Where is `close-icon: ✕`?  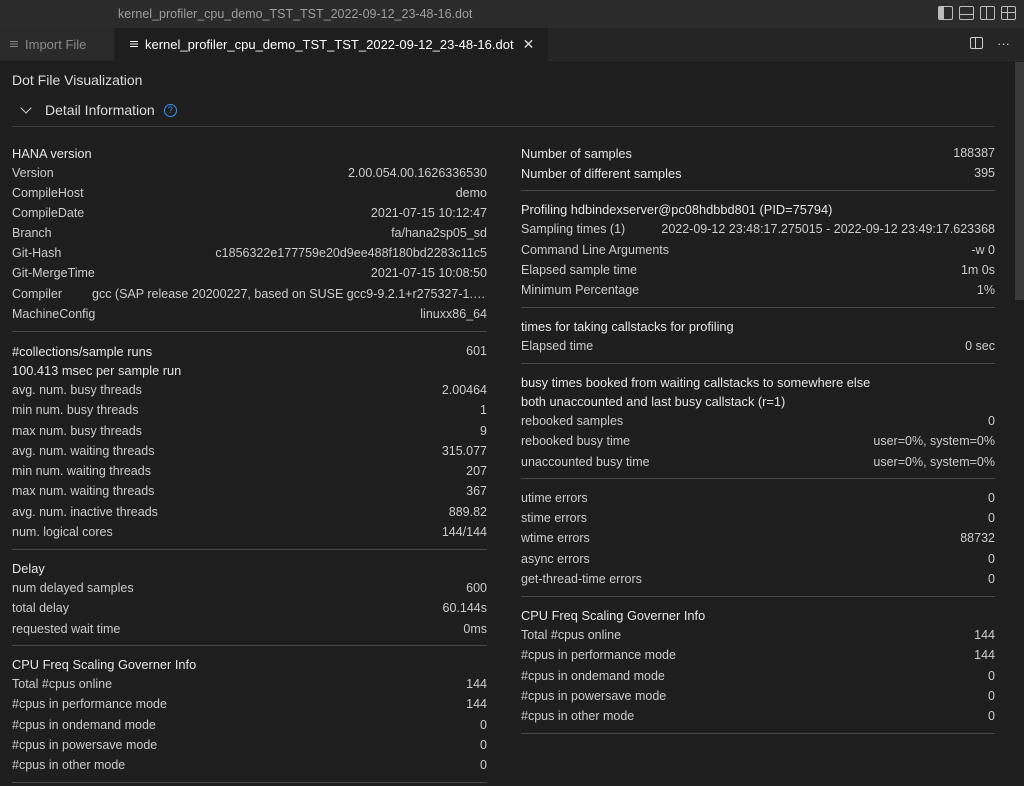
close-icon: ✕ is located at coordinates (529, 44).